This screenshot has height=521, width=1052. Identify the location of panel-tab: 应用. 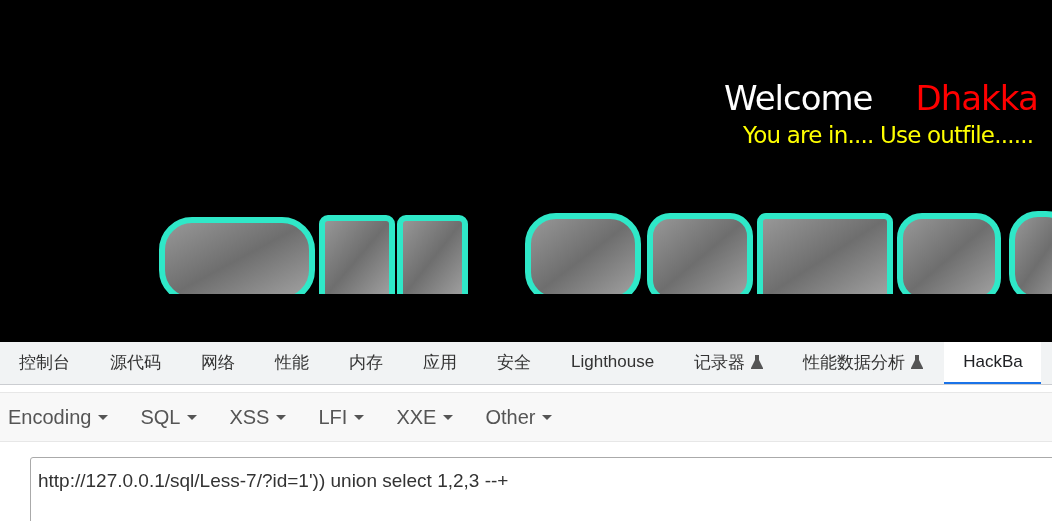
(439, 363).